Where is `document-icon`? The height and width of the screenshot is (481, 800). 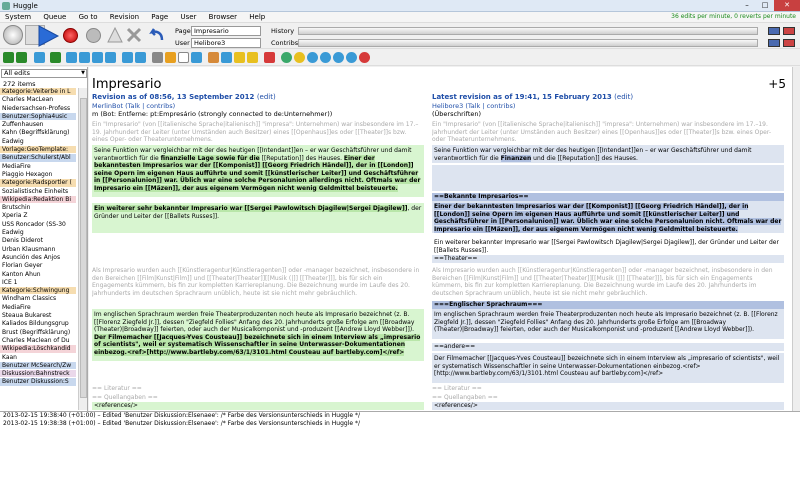
document-icon is located at coordinates (157, 57).